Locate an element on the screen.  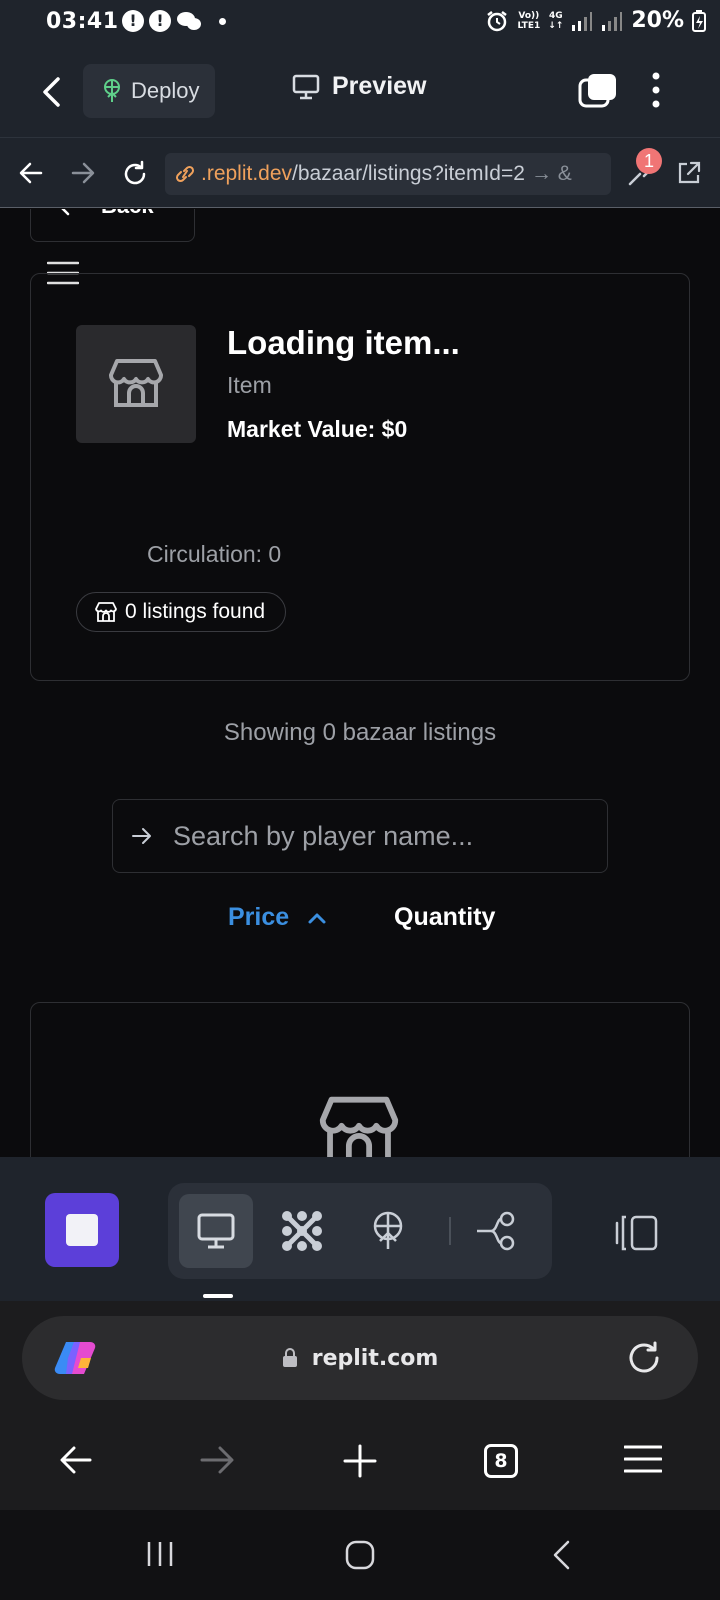
preview-url-bar: .replit.dev/bazaar/listings?itemId=2 → & is located at coordinates (360, 173).